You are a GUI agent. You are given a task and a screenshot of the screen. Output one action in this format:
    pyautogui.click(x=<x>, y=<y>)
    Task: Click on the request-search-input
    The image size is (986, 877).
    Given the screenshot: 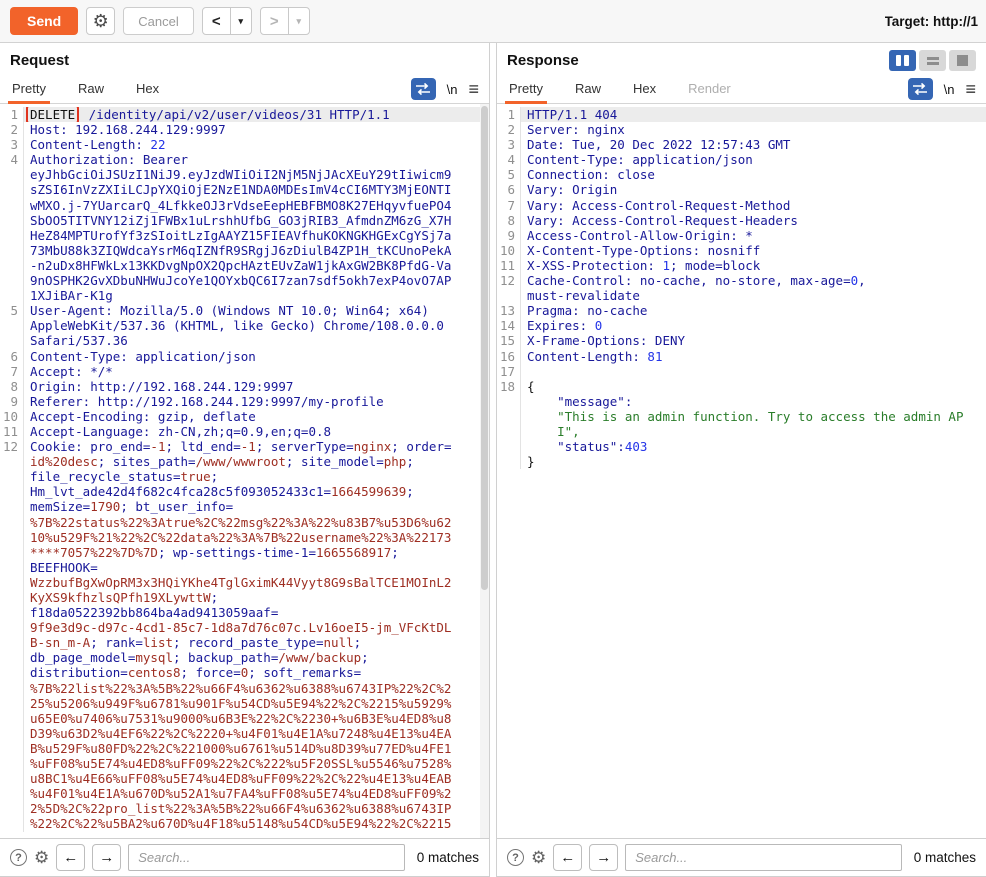 What is the action you would take?
    pyautogui.click(x=266, y=857)
    